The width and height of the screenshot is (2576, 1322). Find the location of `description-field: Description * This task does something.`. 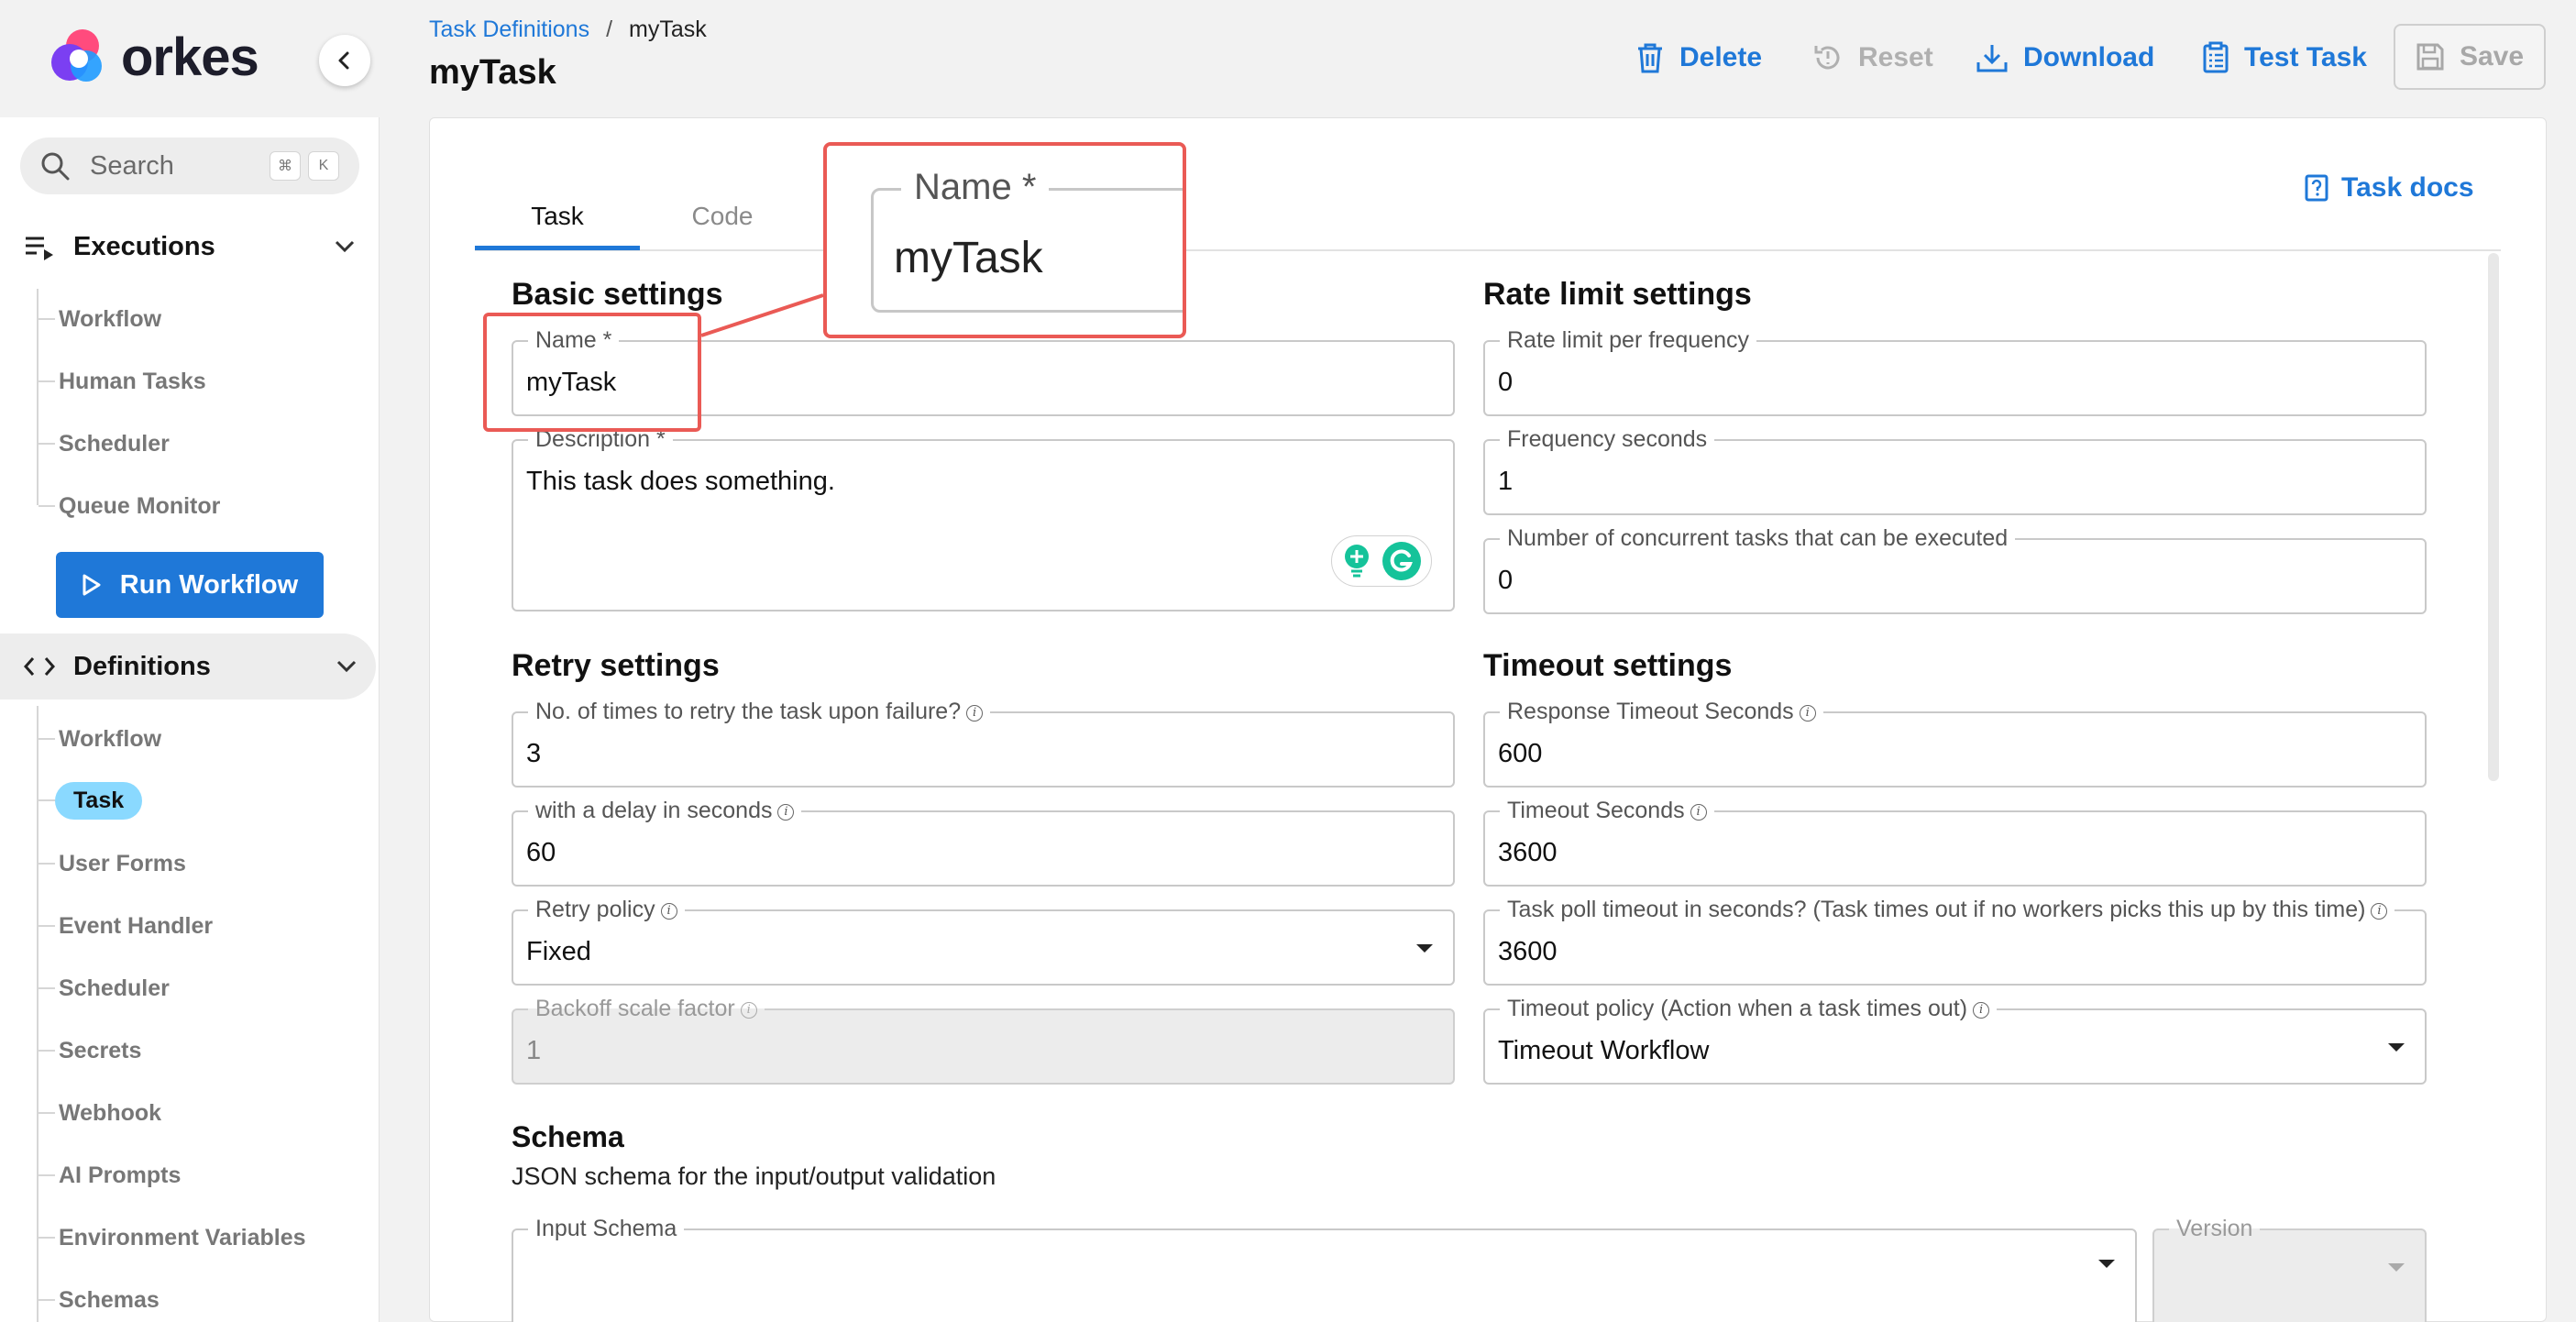

description-field: Description * This task does something. is located at coordinates (983, 519).